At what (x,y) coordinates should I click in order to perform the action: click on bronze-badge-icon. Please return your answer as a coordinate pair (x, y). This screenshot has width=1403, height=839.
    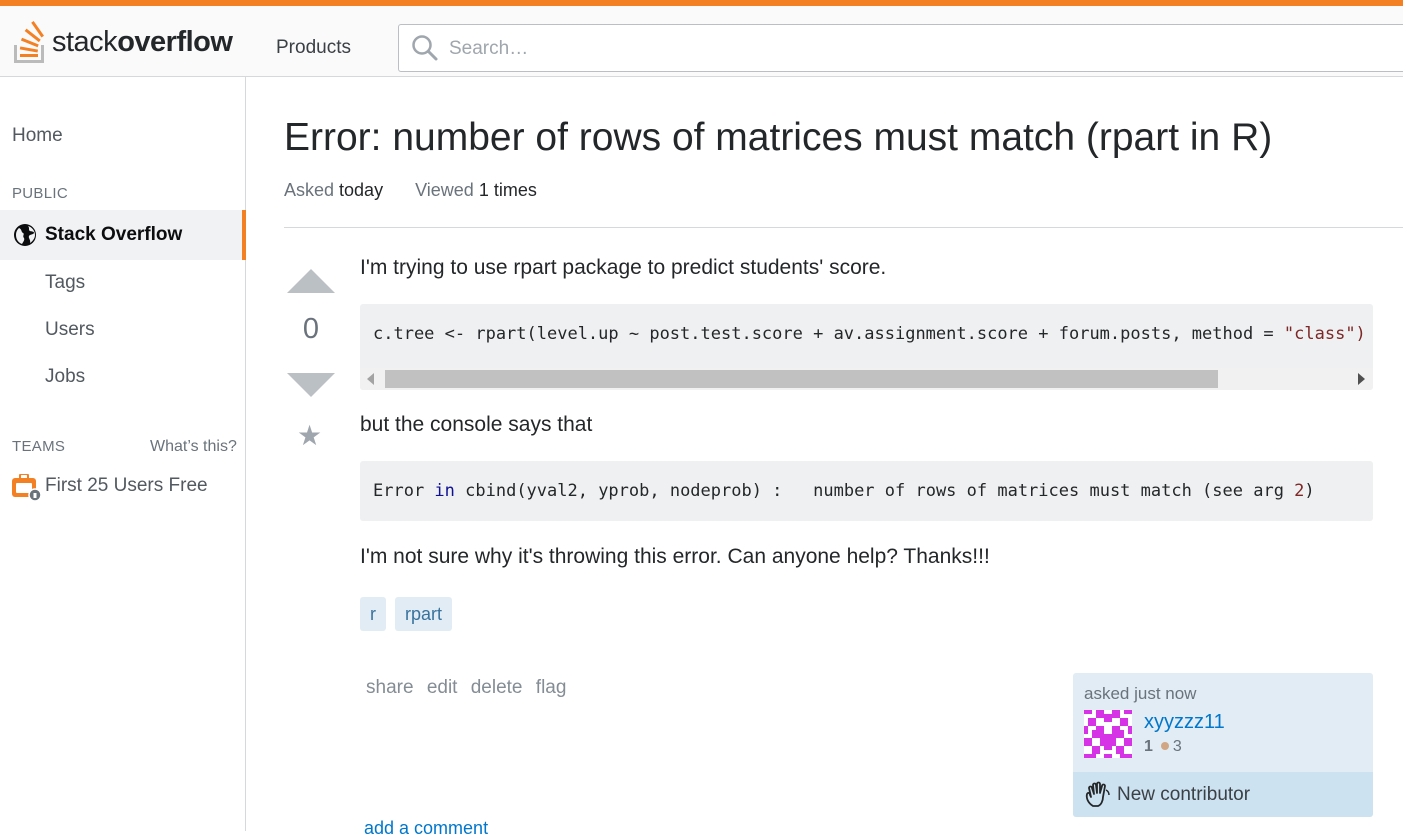
    Looking at the image, I should click on (1164, 746).